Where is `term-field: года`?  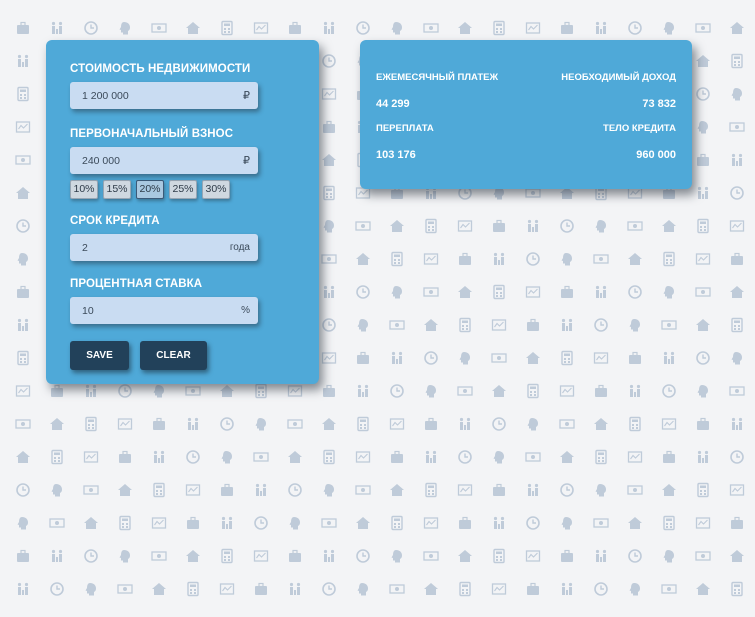
term-field: года is located at coordinates (164, 247).